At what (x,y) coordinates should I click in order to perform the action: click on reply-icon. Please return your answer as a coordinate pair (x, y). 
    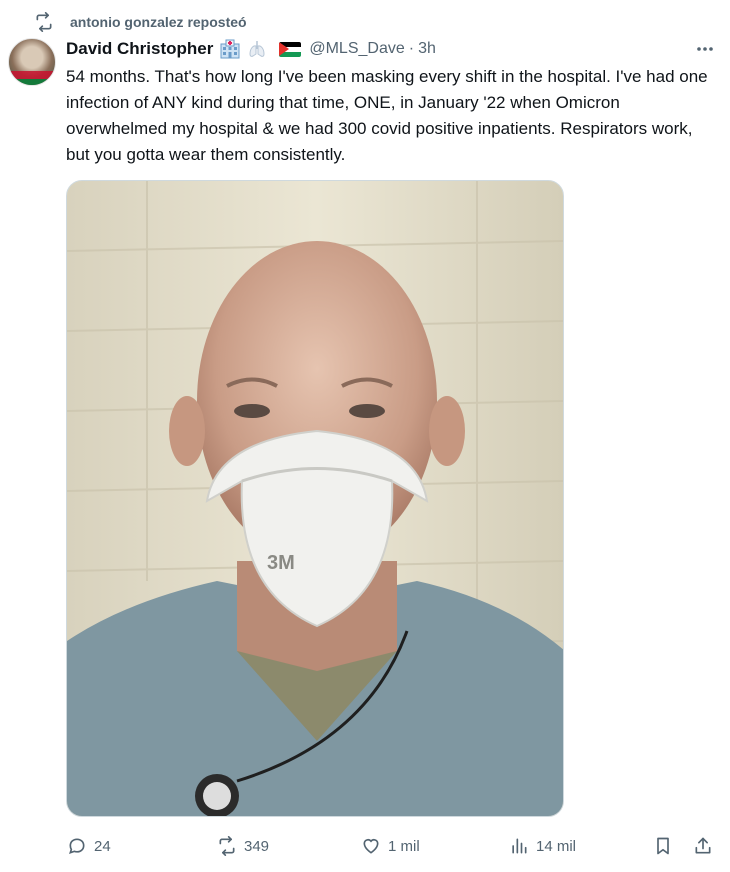
    Looking at the image, I should click on (77, 846).